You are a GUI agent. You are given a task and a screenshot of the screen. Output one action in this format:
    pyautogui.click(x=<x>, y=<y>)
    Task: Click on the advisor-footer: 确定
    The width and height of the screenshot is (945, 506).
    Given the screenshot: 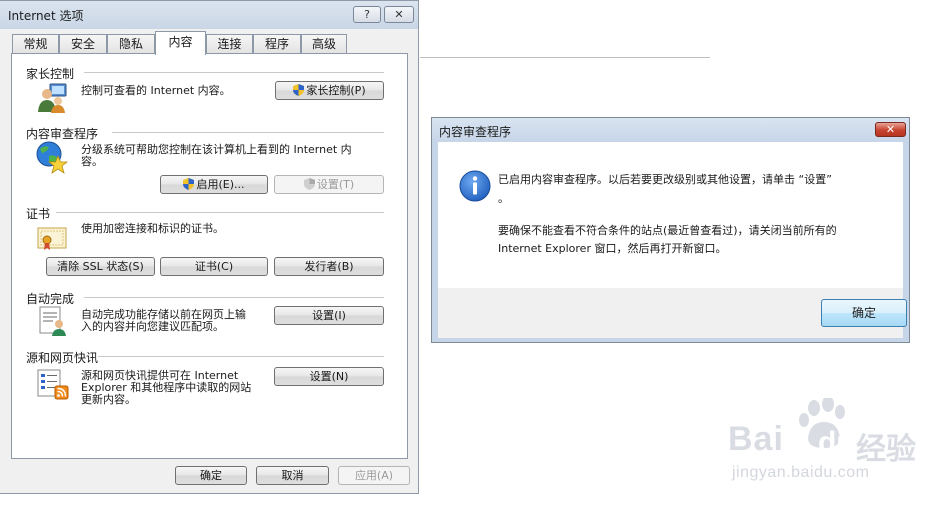 What is the action you would take?
    pyautogui.click(x=672, y=313)
    